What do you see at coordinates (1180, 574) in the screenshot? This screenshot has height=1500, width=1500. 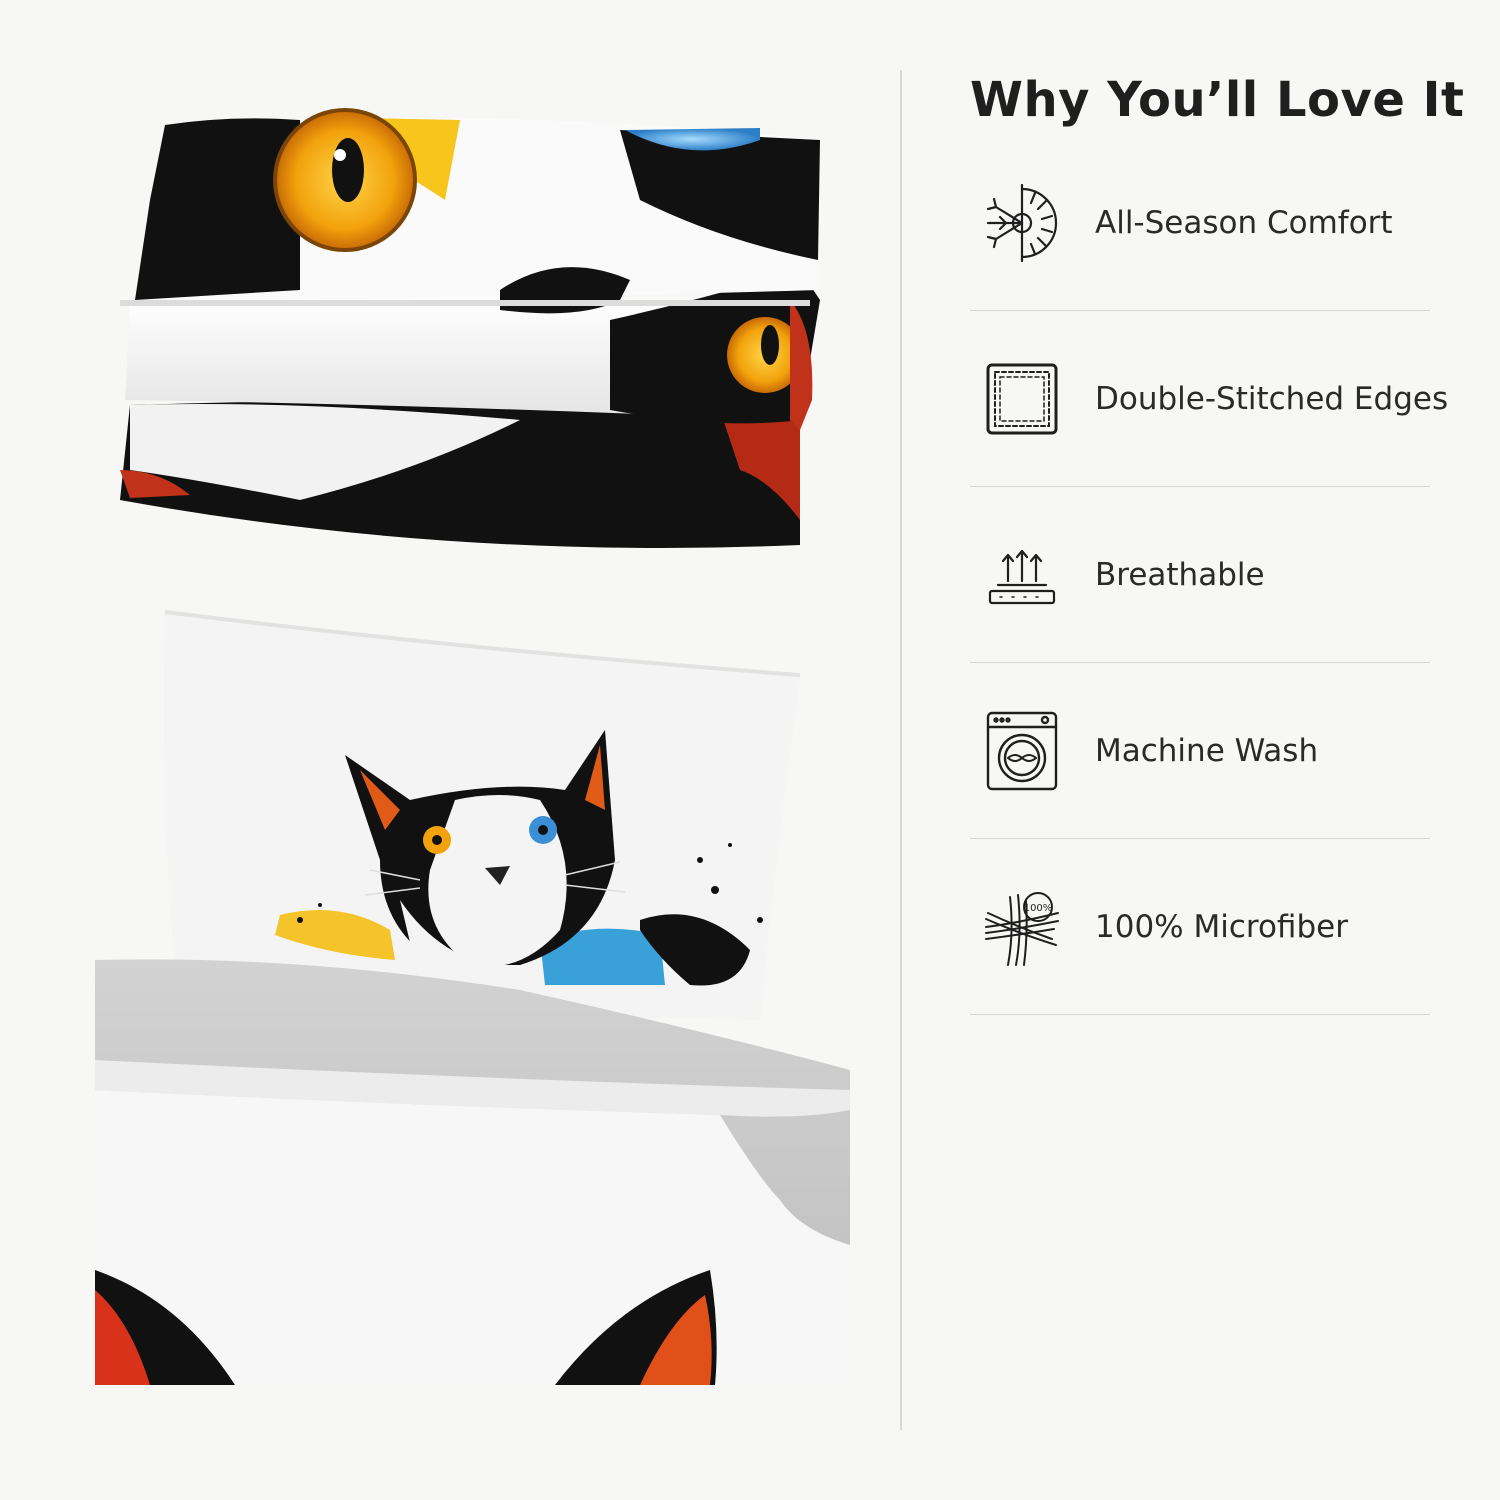 I see `feature-label: Breathable` at bounding box center [1180, 574].